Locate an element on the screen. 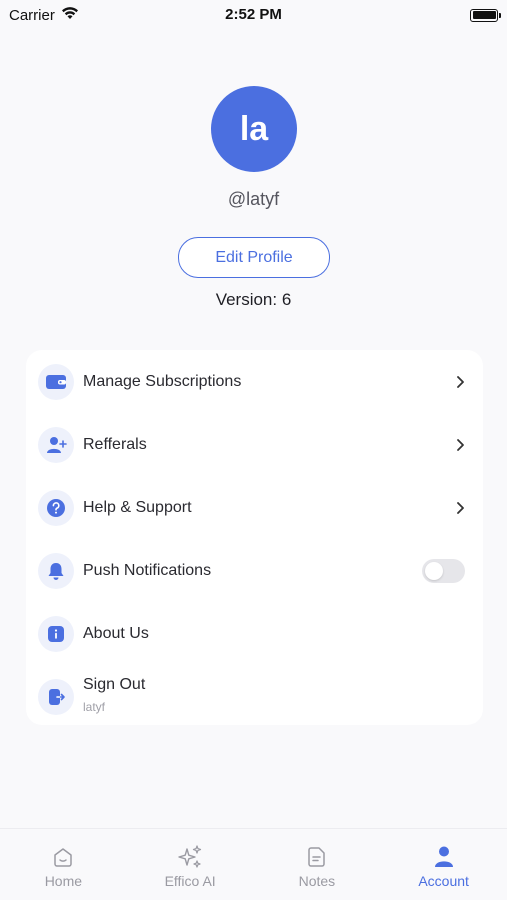  menu-label: Refferals is located at coordinates (115, 444).